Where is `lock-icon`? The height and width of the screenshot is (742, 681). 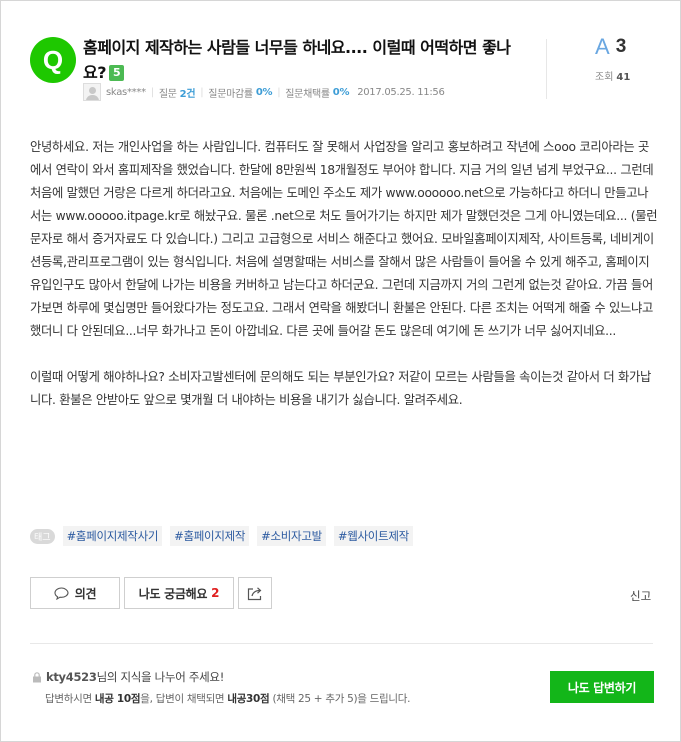 lock-icon is located at coordinates (37, 676).